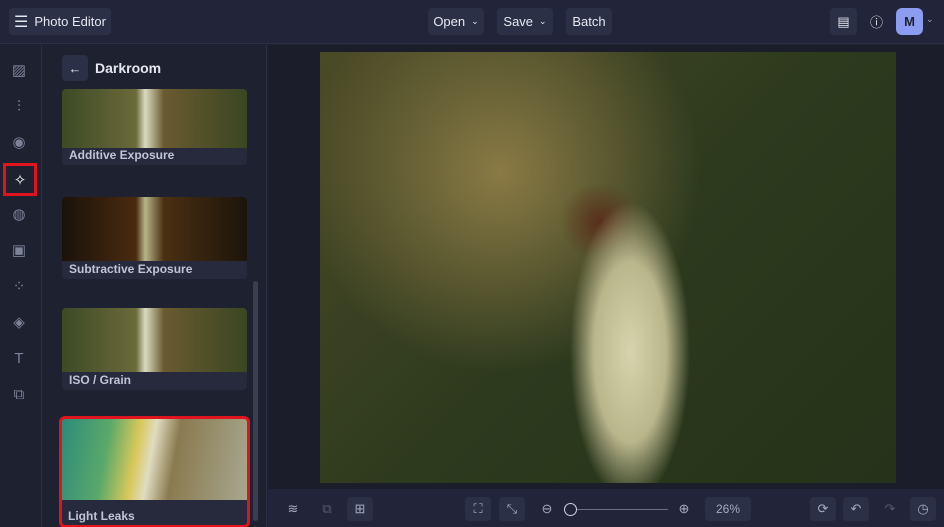  Describe the element at coordinates (122, 155) in the screenshot. I see `effect-label: Additive Exposure` at that location.